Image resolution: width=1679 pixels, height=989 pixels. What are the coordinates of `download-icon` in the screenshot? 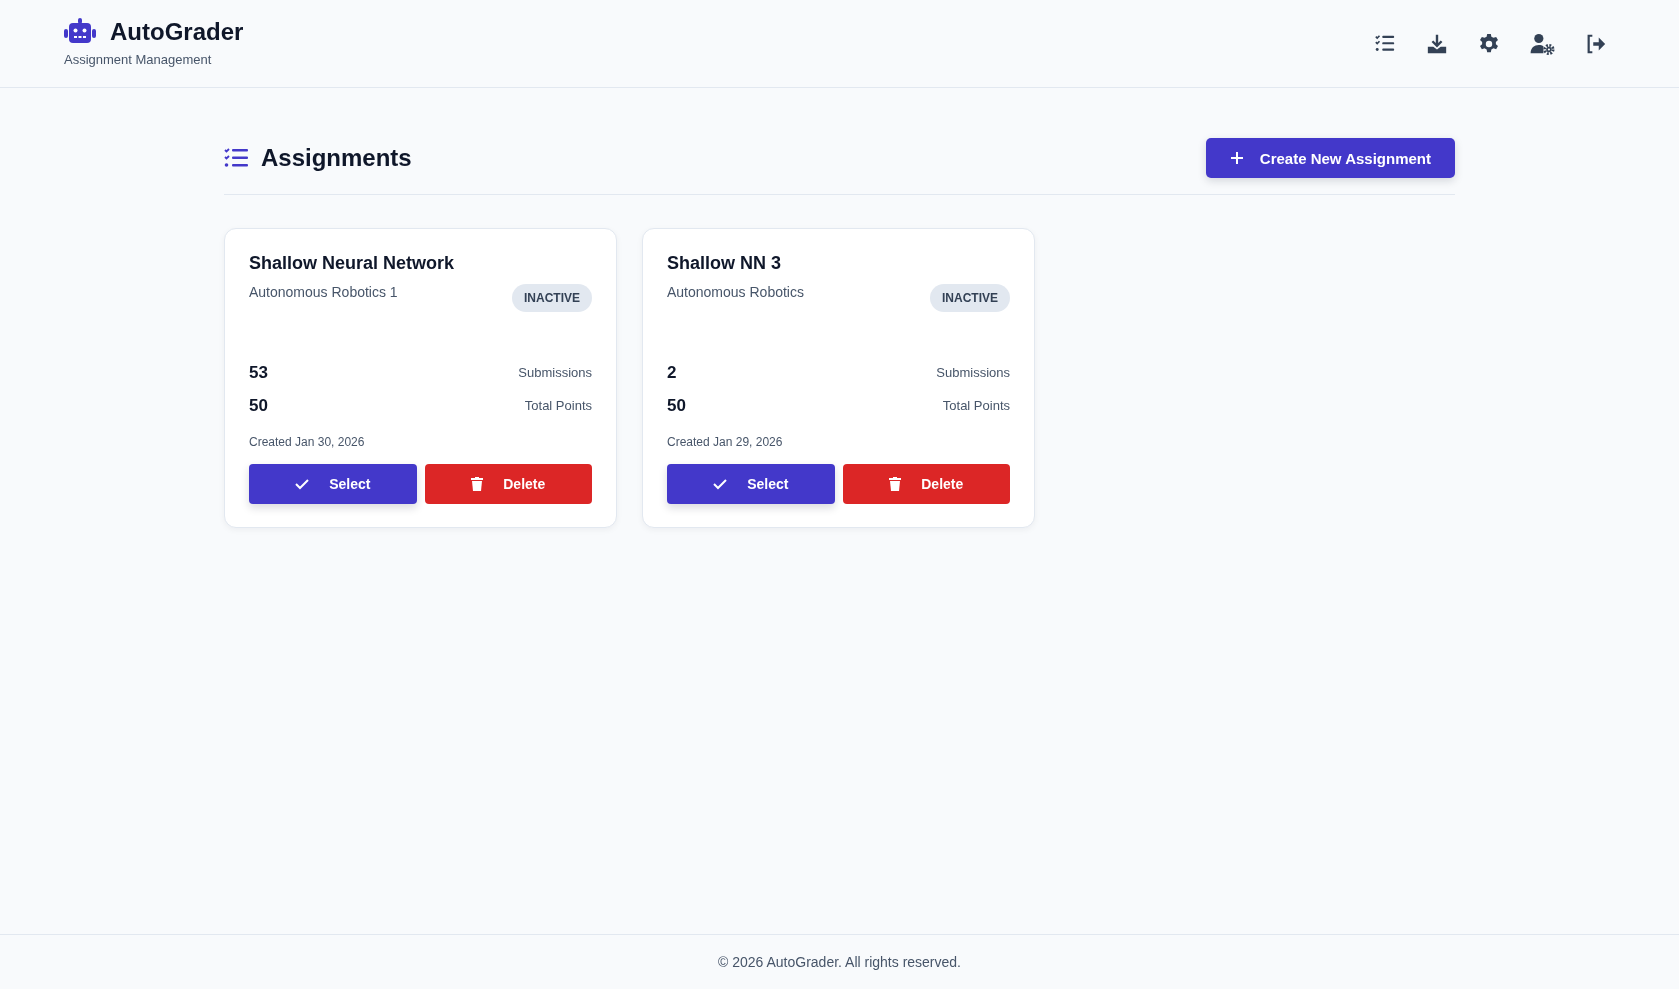 It's located at (1437, 43).